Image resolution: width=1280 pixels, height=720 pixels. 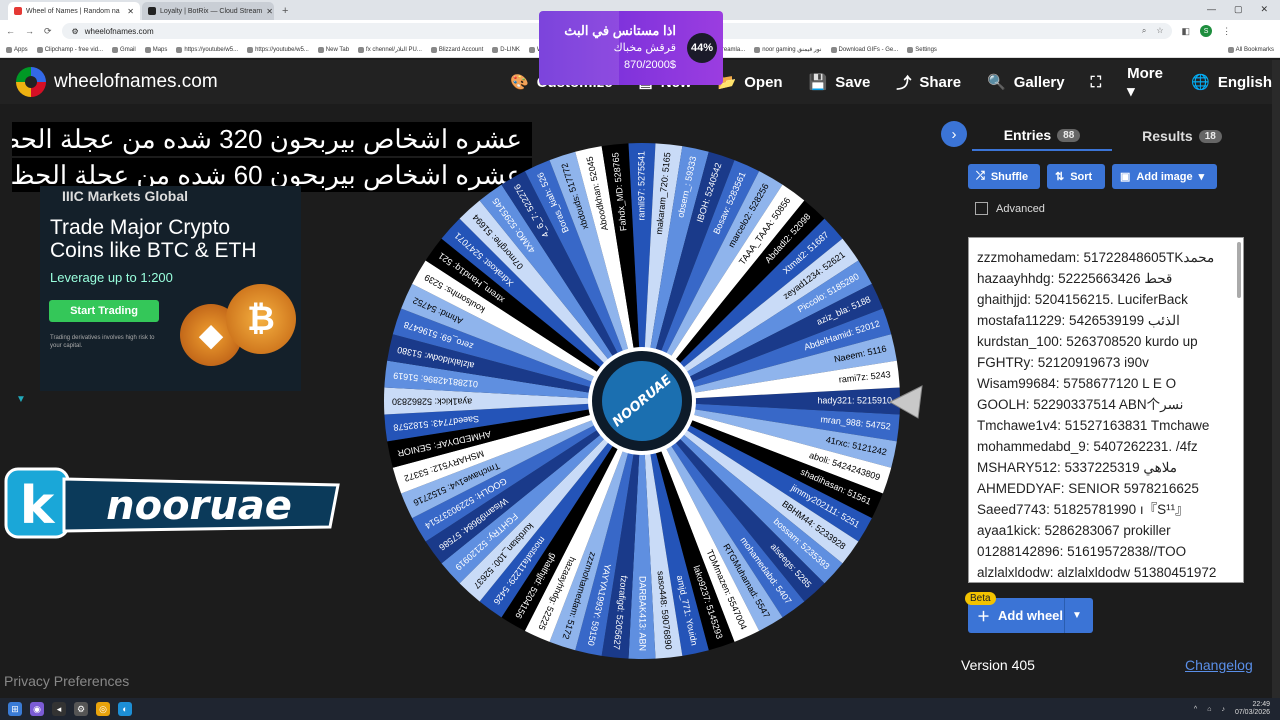 I want to click on nav-item-english: 🌐 English, so click(x=1231, y=82).